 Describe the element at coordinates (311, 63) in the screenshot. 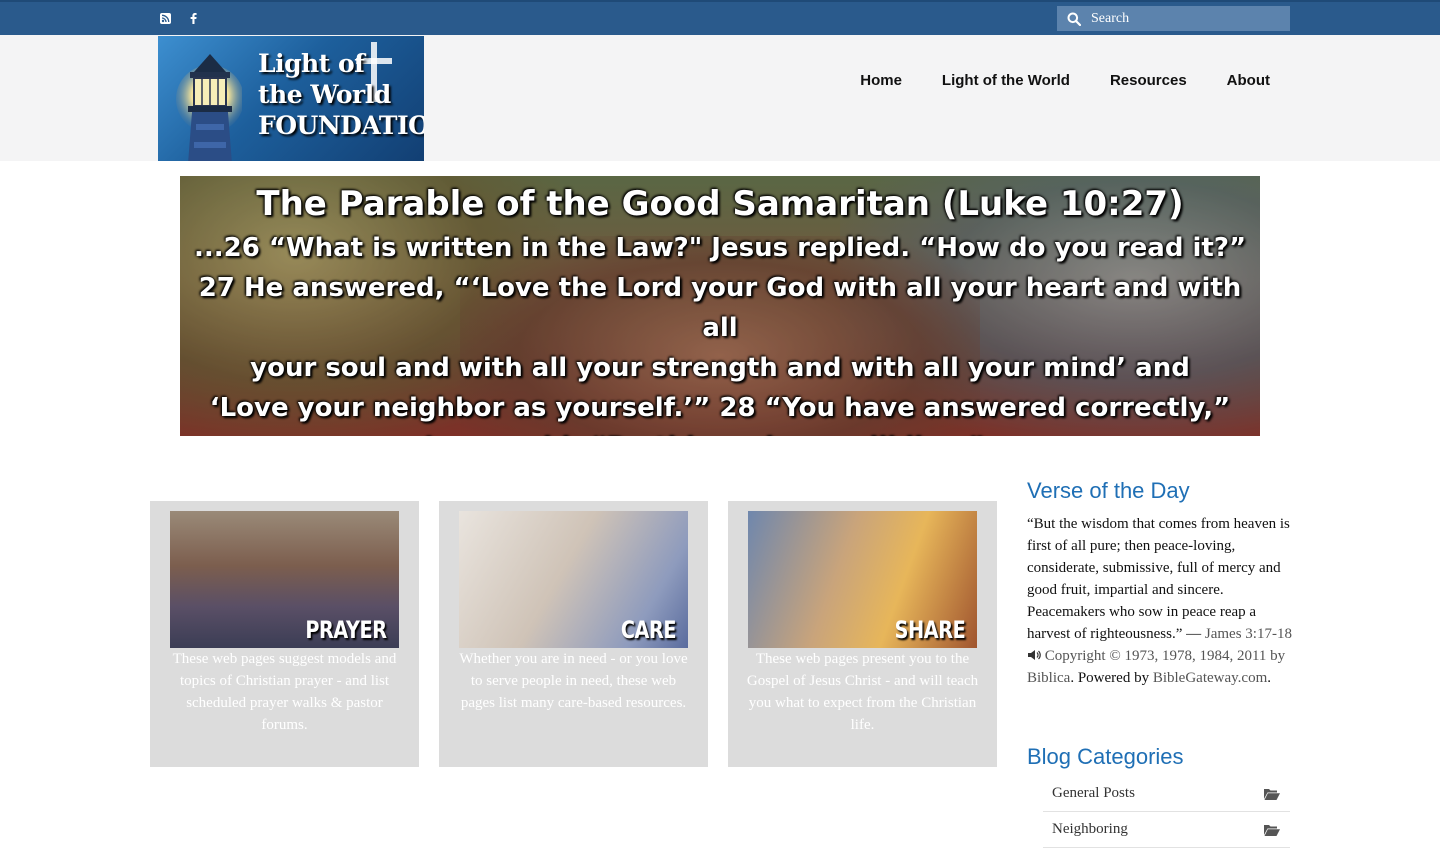

I see `logo-line: Light of` at that location.